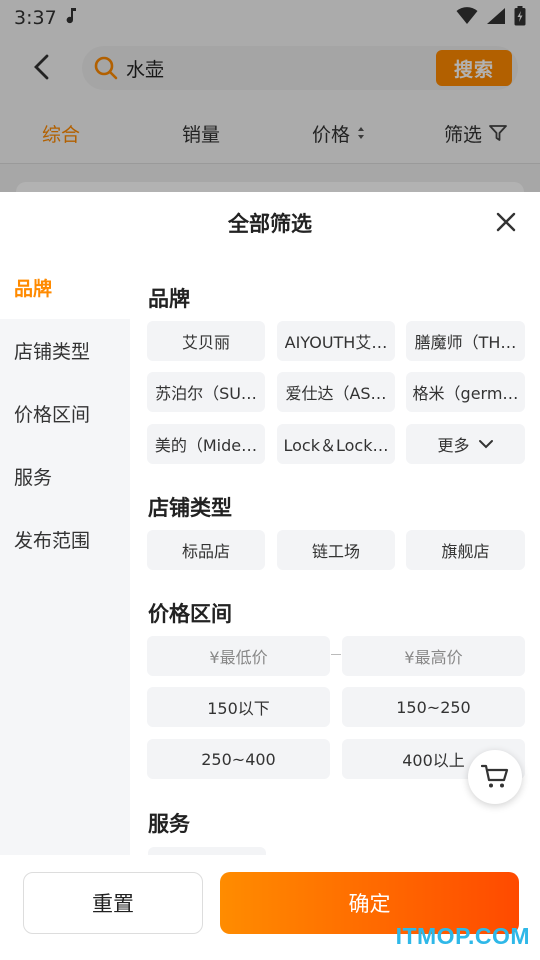 This screenshot has width=540, height=960. Describe the element at coordinates (238, 707) in the screenshot. I see `price-option: 150以下` at that location.